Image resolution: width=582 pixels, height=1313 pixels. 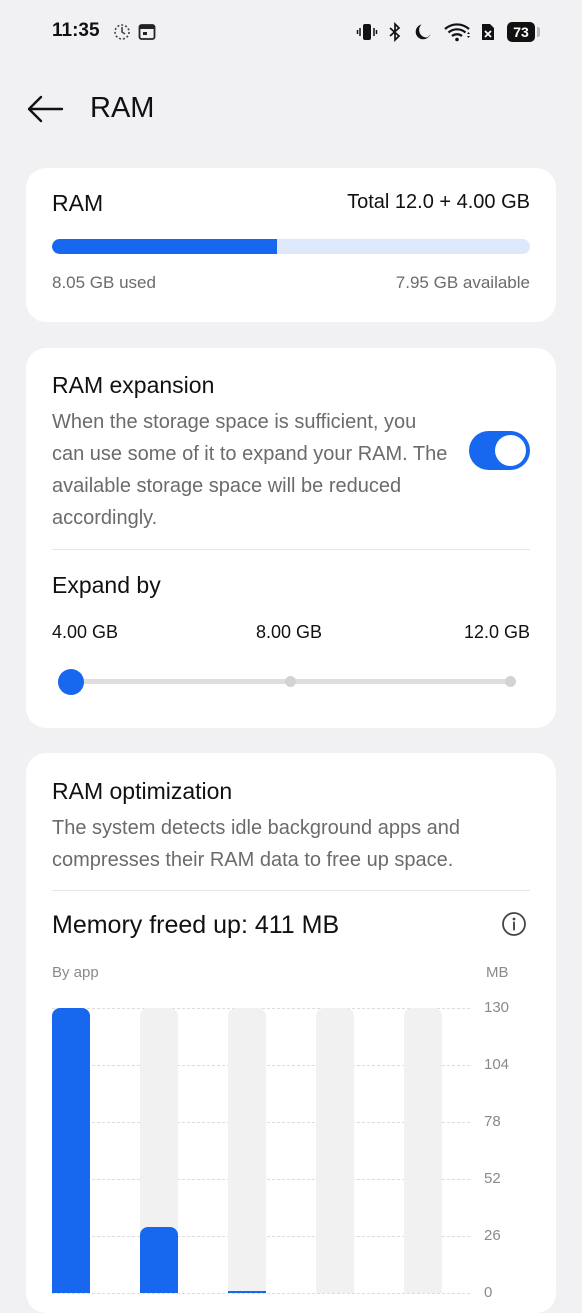 What do you see at coordinates (367, 32) in the screenshot?
I see `vibrate-icon` at bounding box center [367, 32].